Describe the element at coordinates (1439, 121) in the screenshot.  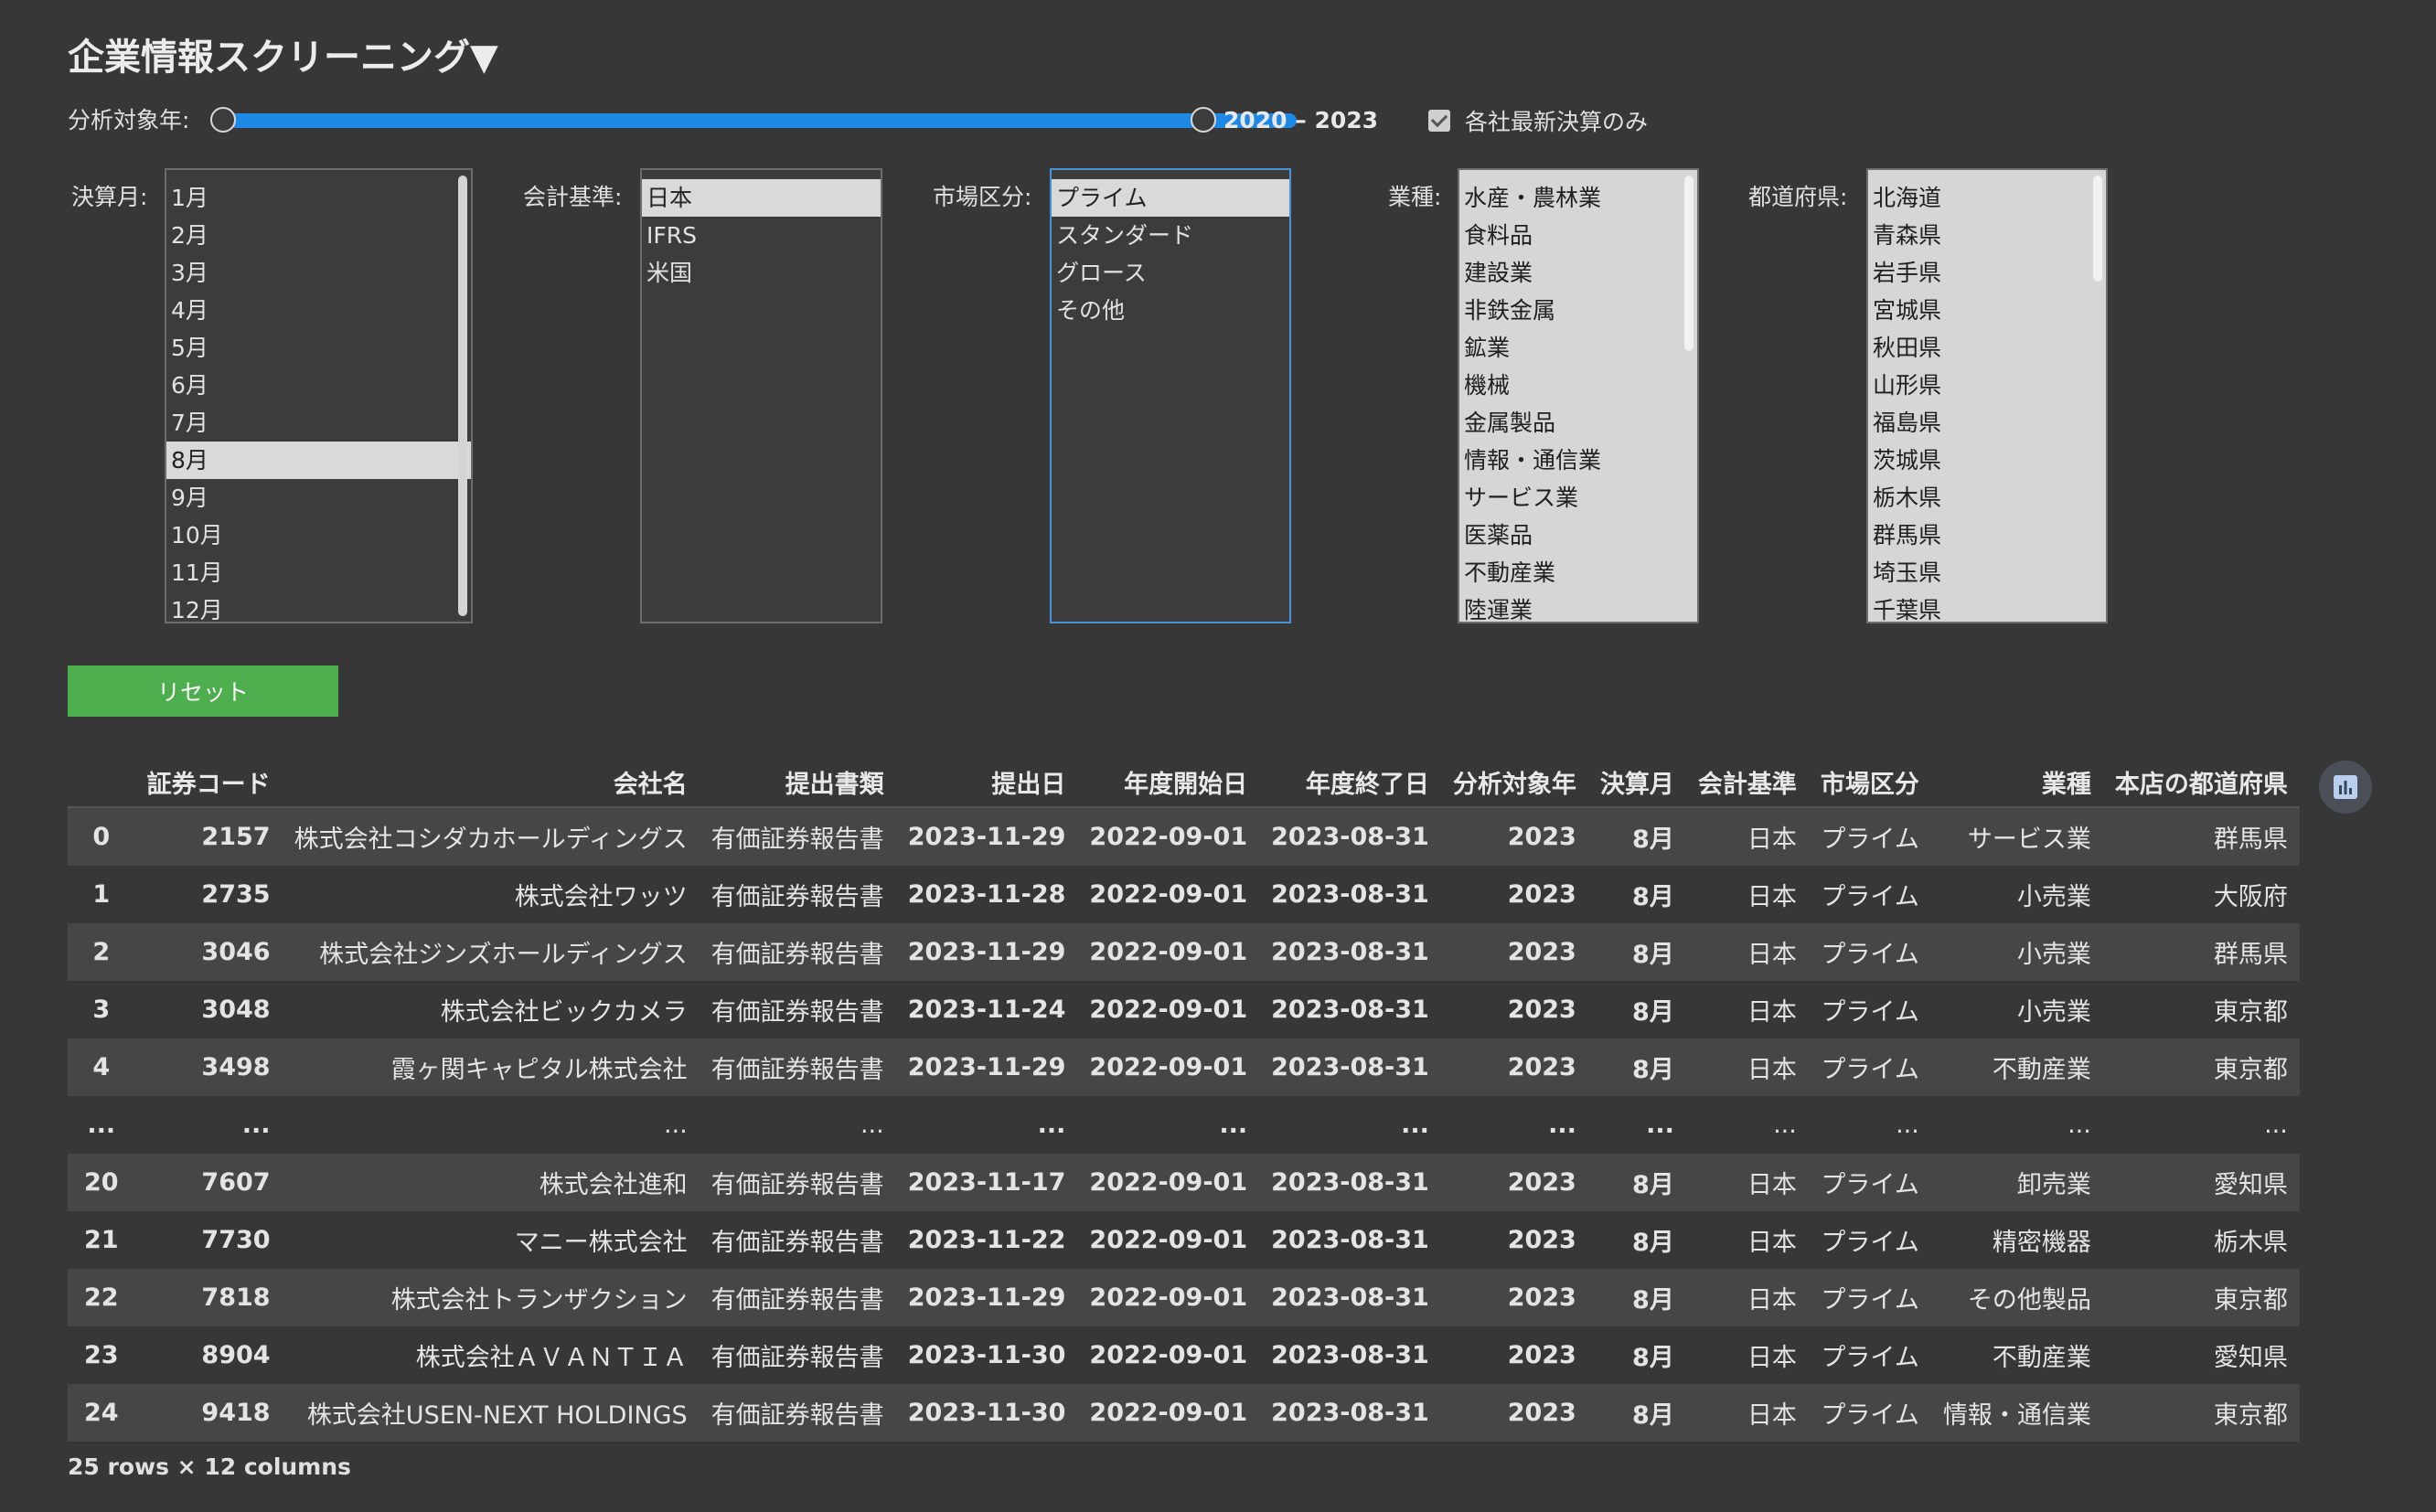
I see `latest-only-checkbox` at that location.